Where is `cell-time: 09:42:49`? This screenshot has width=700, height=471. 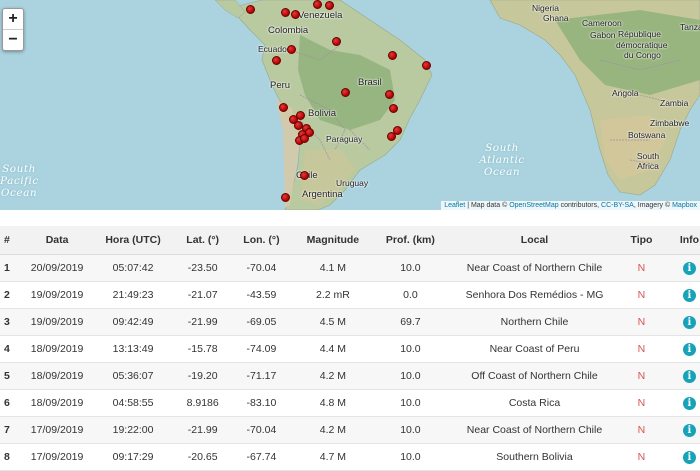 cell-time: 09:42:49 is located at coordinates (133, 322).